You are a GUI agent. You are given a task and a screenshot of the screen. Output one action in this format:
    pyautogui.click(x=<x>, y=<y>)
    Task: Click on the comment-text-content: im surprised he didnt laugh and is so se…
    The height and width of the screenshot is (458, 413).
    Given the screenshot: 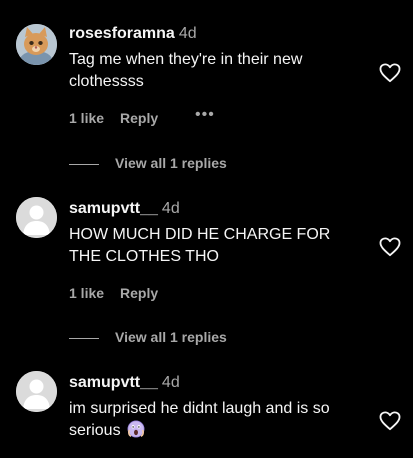 What is the action you would take?
    pyautogui.click(x=199, y=419)
    